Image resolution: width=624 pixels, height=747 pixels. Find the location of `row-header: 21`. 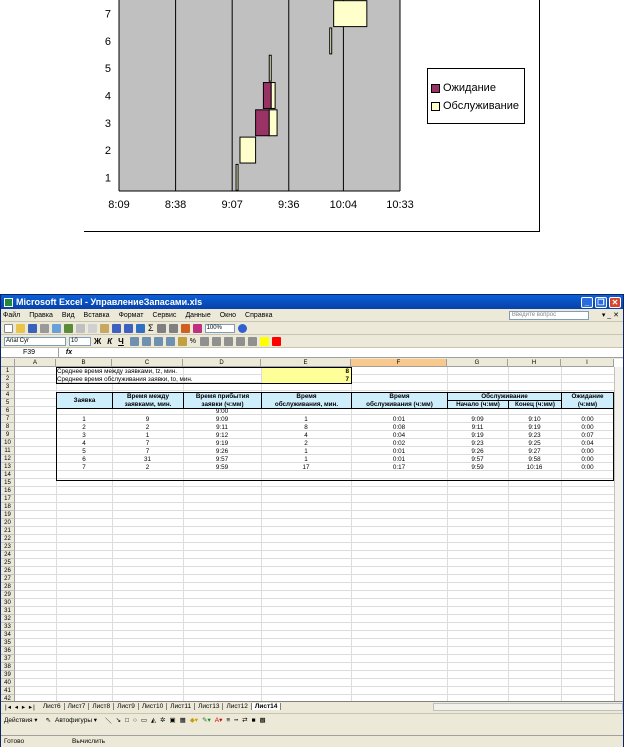

row-header: 21 is located at coordinates (8, 531).